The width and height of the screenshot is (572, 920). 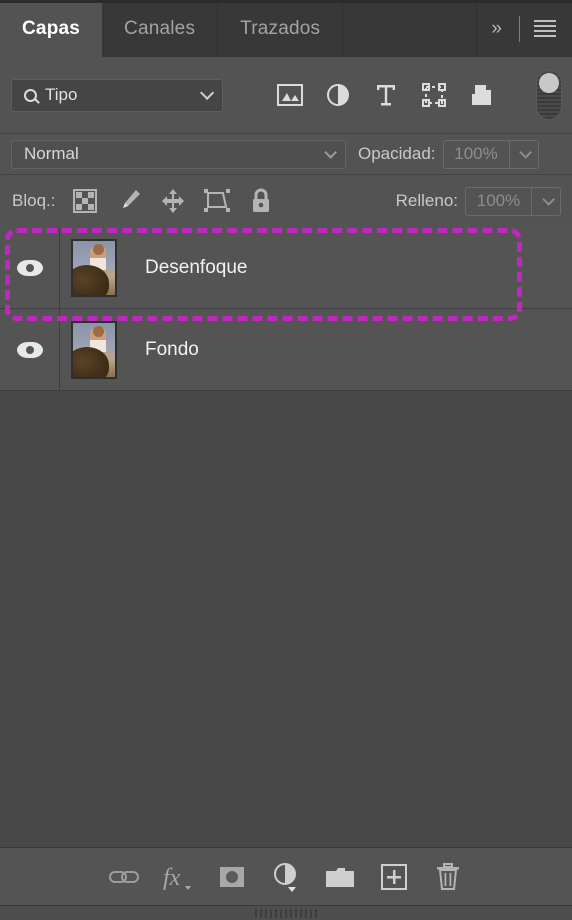 I want to click on tab-trazados: Trazados, so click(x=281, y=28).